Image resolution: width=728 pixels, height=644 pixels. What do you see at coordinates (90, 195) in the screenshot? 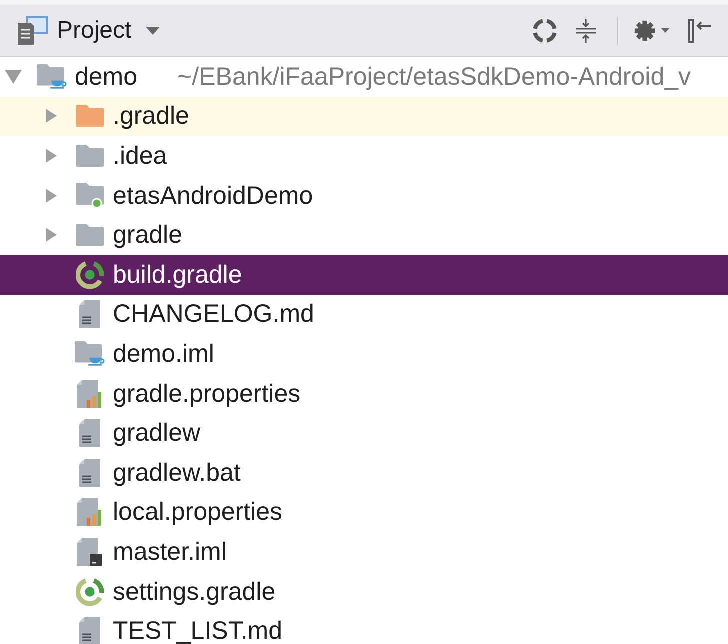
I see `folder-dot-icon` at bounding box center [90, 195].